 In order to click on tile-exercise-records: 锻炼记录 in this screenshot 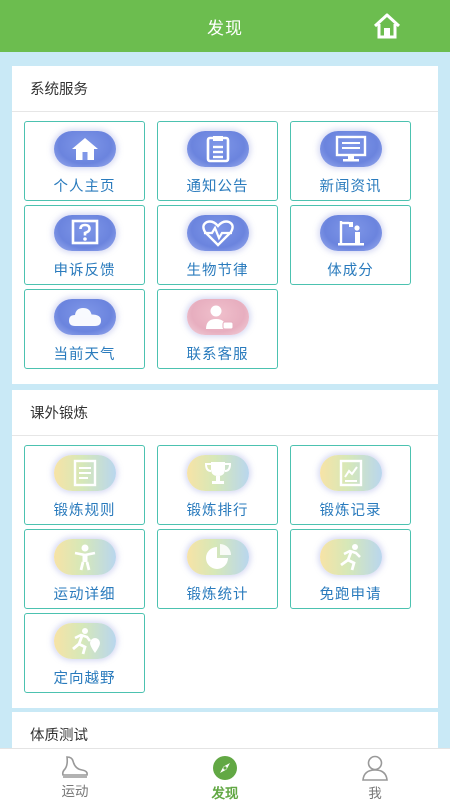, I will do `click(350, 485)`.